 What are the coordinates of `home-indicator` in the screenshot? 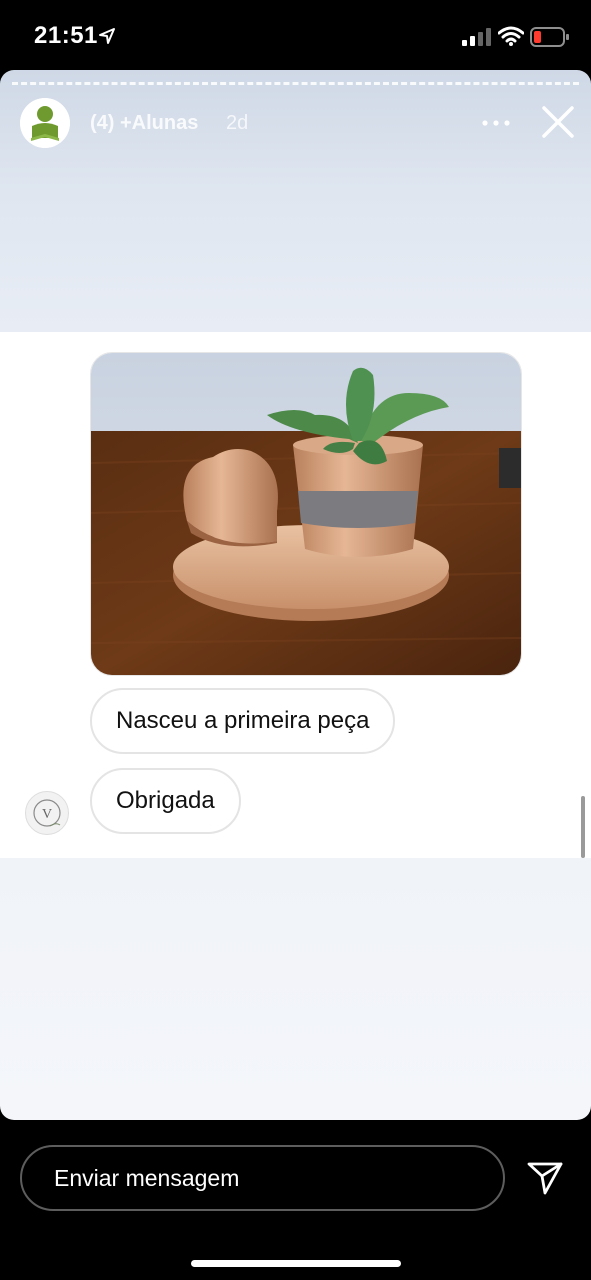 It's located at (296, 1263).